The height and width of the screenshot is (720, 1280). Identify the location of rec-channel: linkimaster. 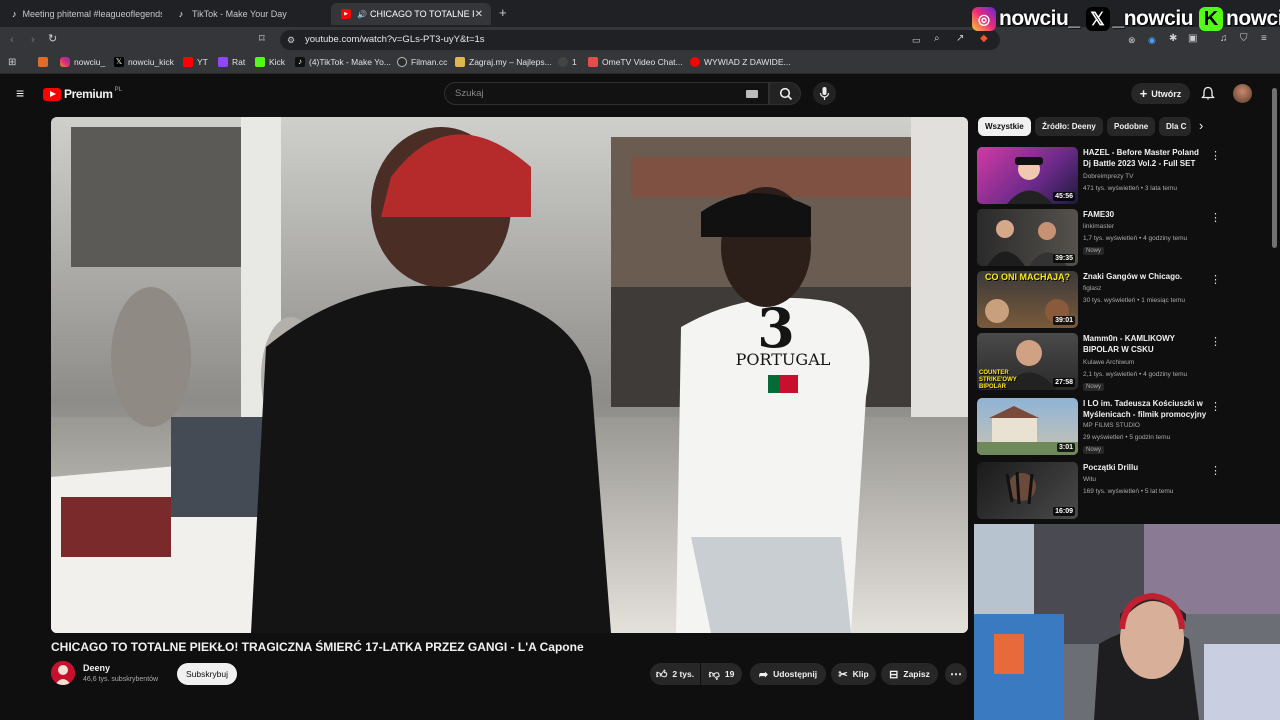
(1099, 226).